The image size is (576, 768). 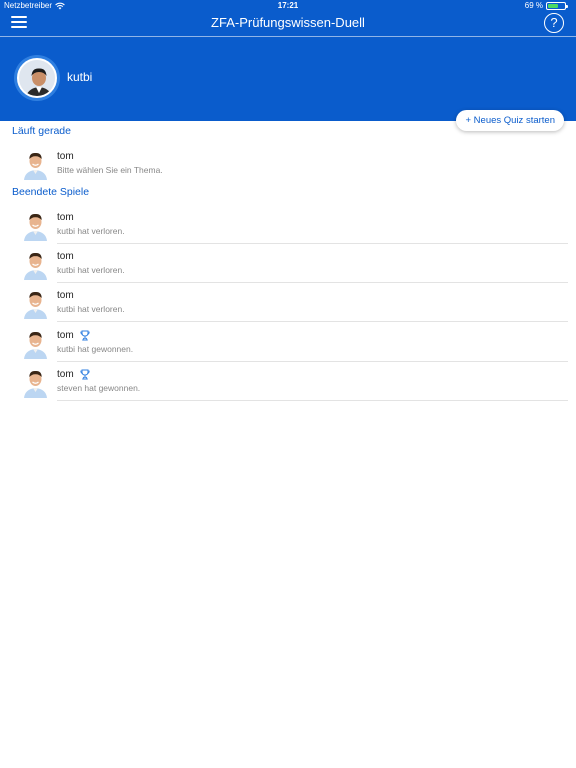 What do you see at coordinates (295, 342) in the screenshot?
I see `finished-game-row: tom kutbi hat gewonnen.` at bounding box center [295, 342].